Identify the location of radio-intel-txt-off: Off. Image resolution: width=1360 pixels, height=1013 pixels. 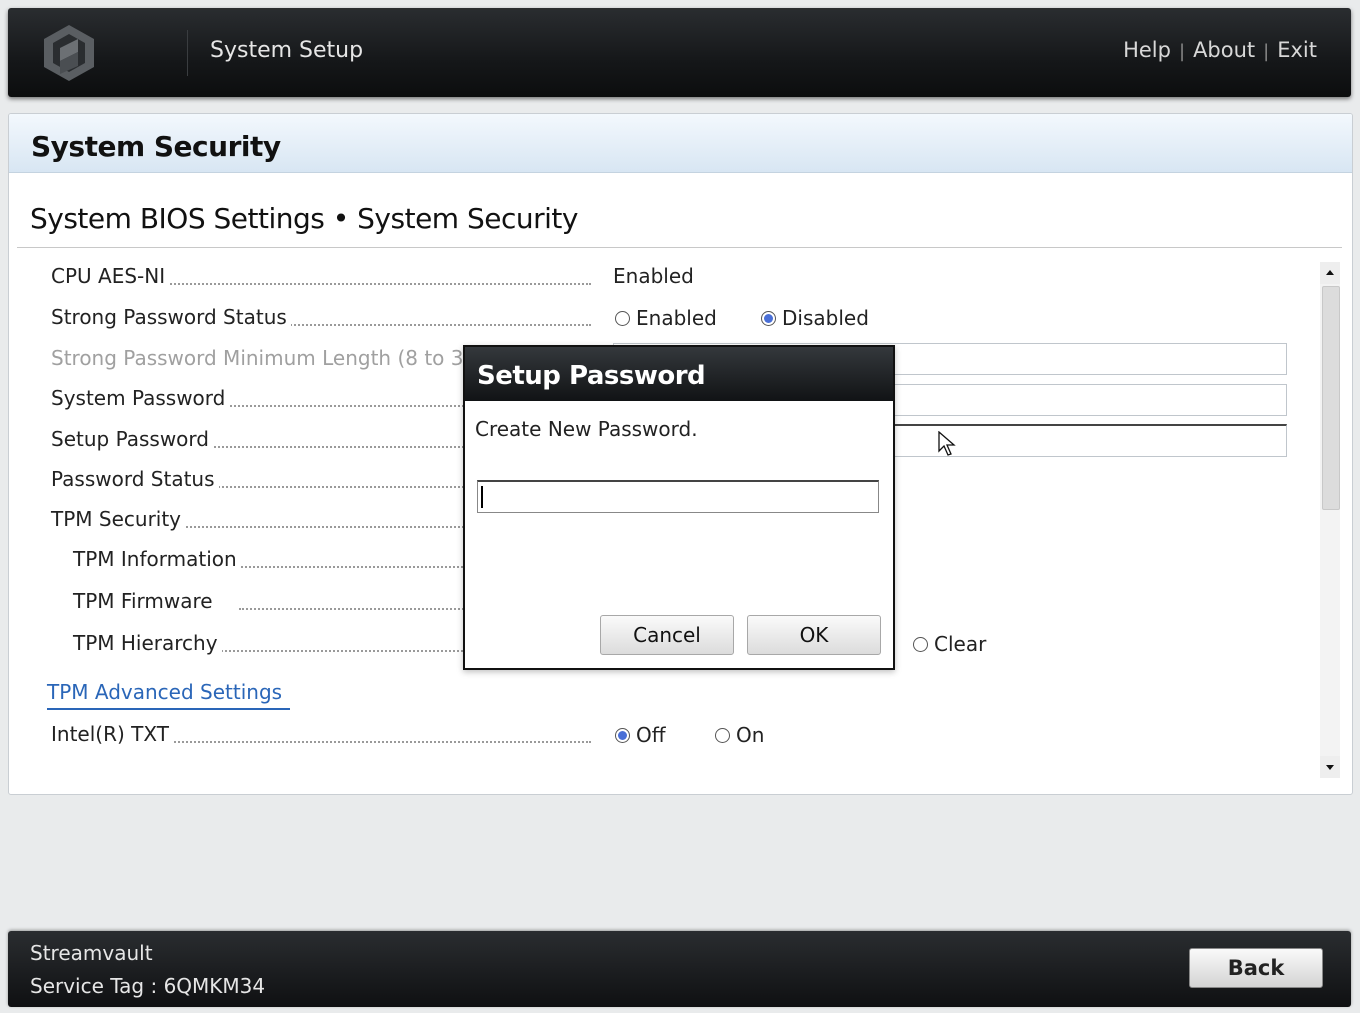
(640, 735).